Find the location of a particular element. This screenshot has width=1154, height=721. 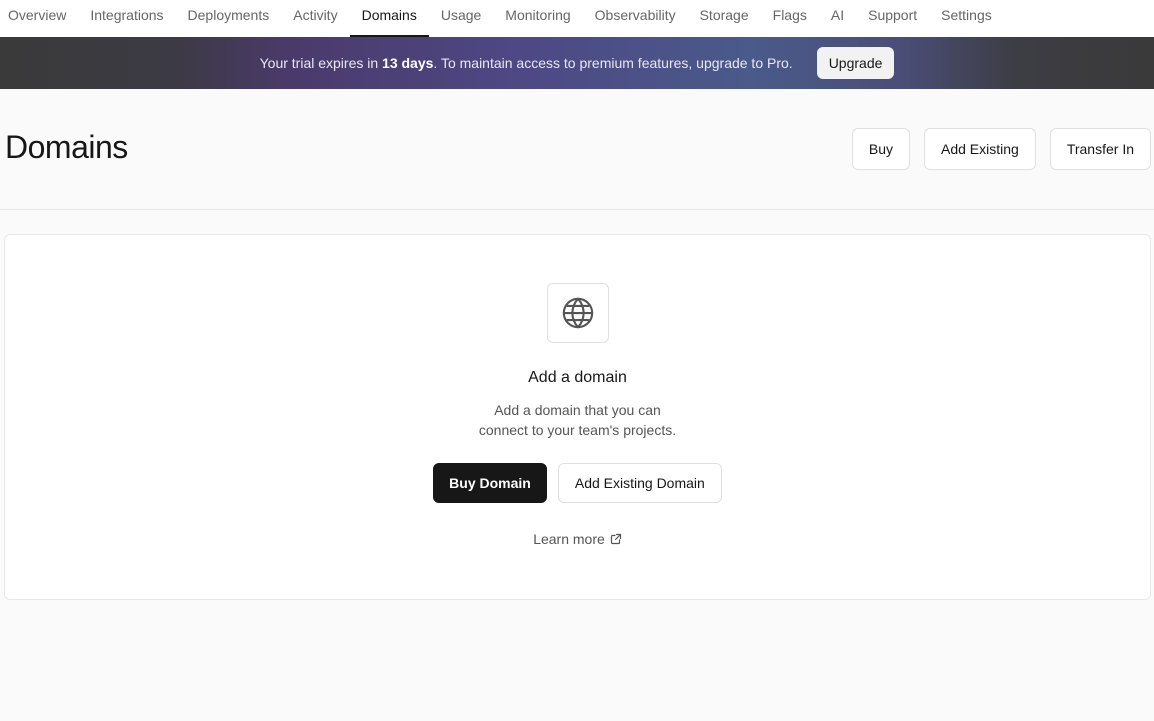

trial-days-remaining: 13 days is located at coordinates (408, 63).